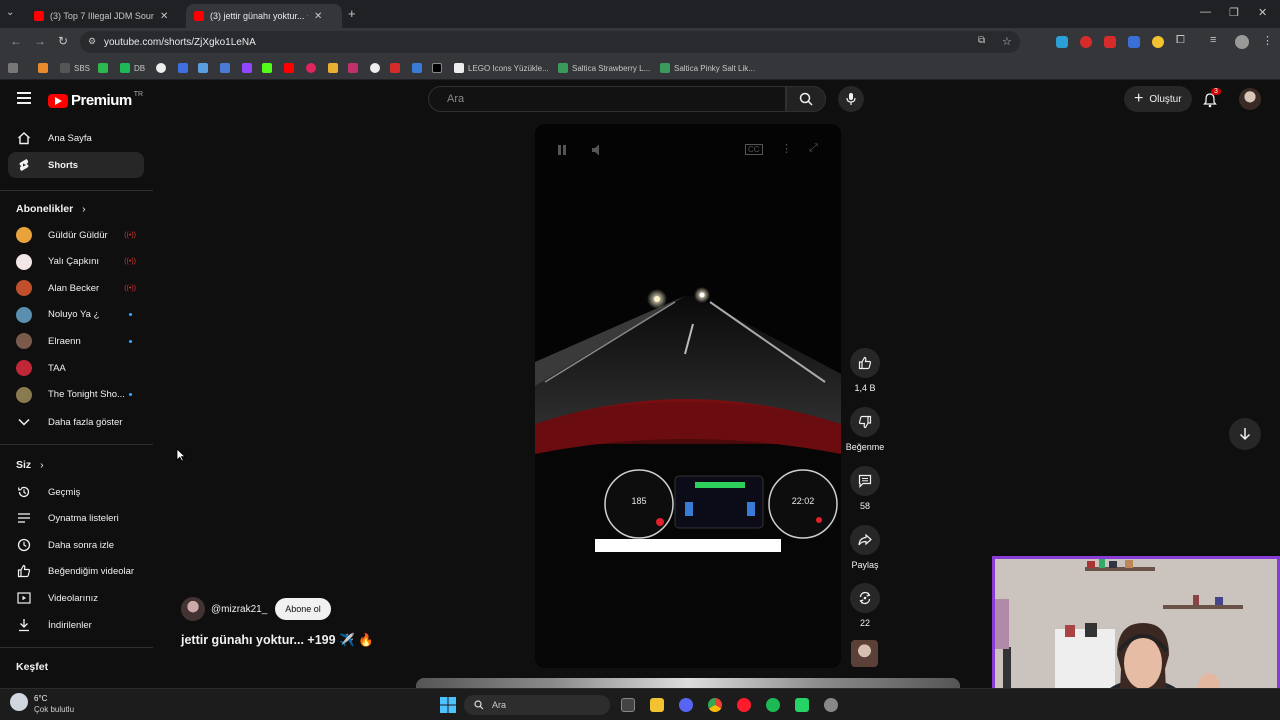  I want to click on search-button, so click(806, 99).